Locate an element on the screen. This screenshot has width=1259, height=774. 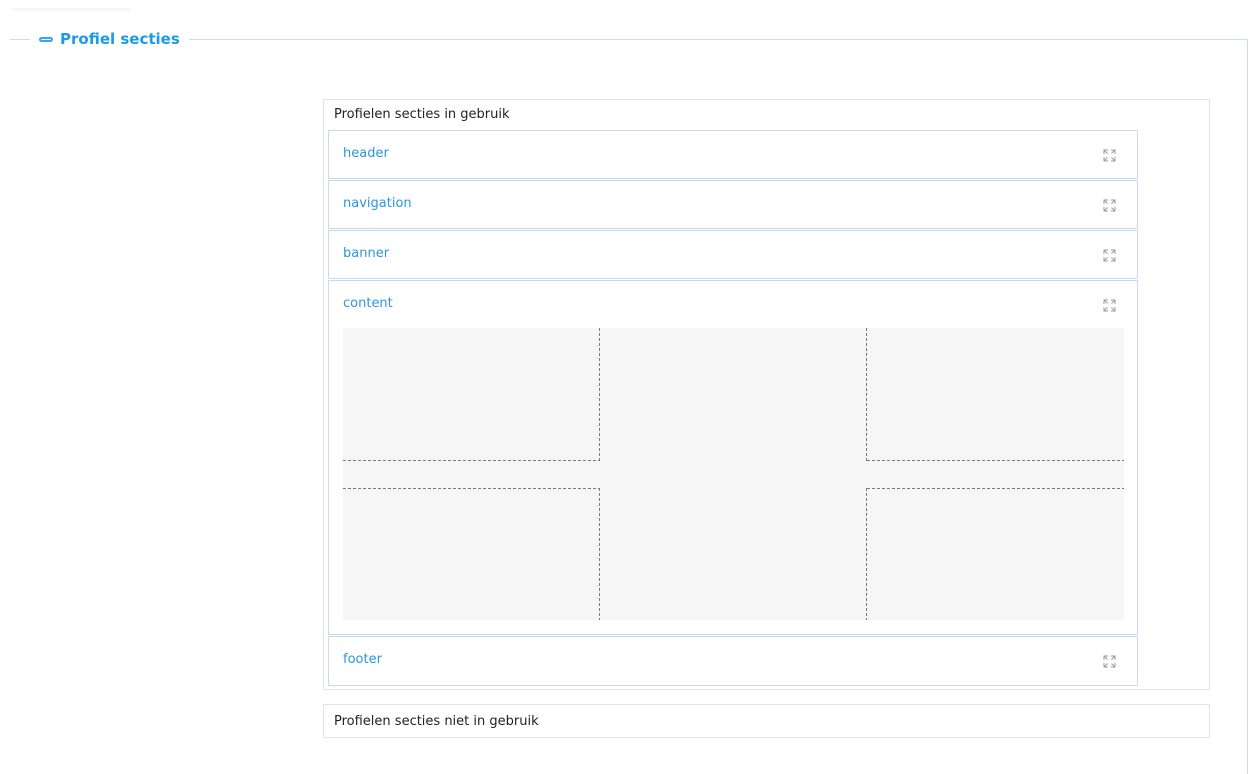
sections-not-in-use-title: Profielen secties niet in gebruik is located at coordinates (436, 721).